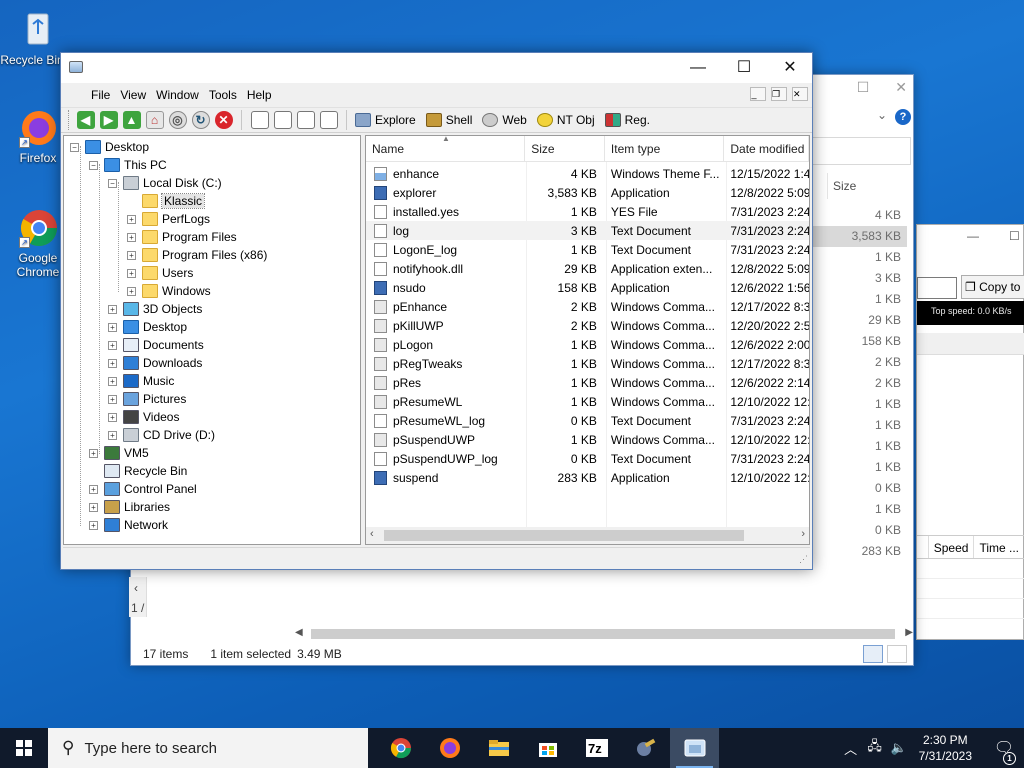 The height and width of the screenshot is (768, 1024). I want to click on horizontal-scrollbar: ◀ ▶, so click(603, 634).